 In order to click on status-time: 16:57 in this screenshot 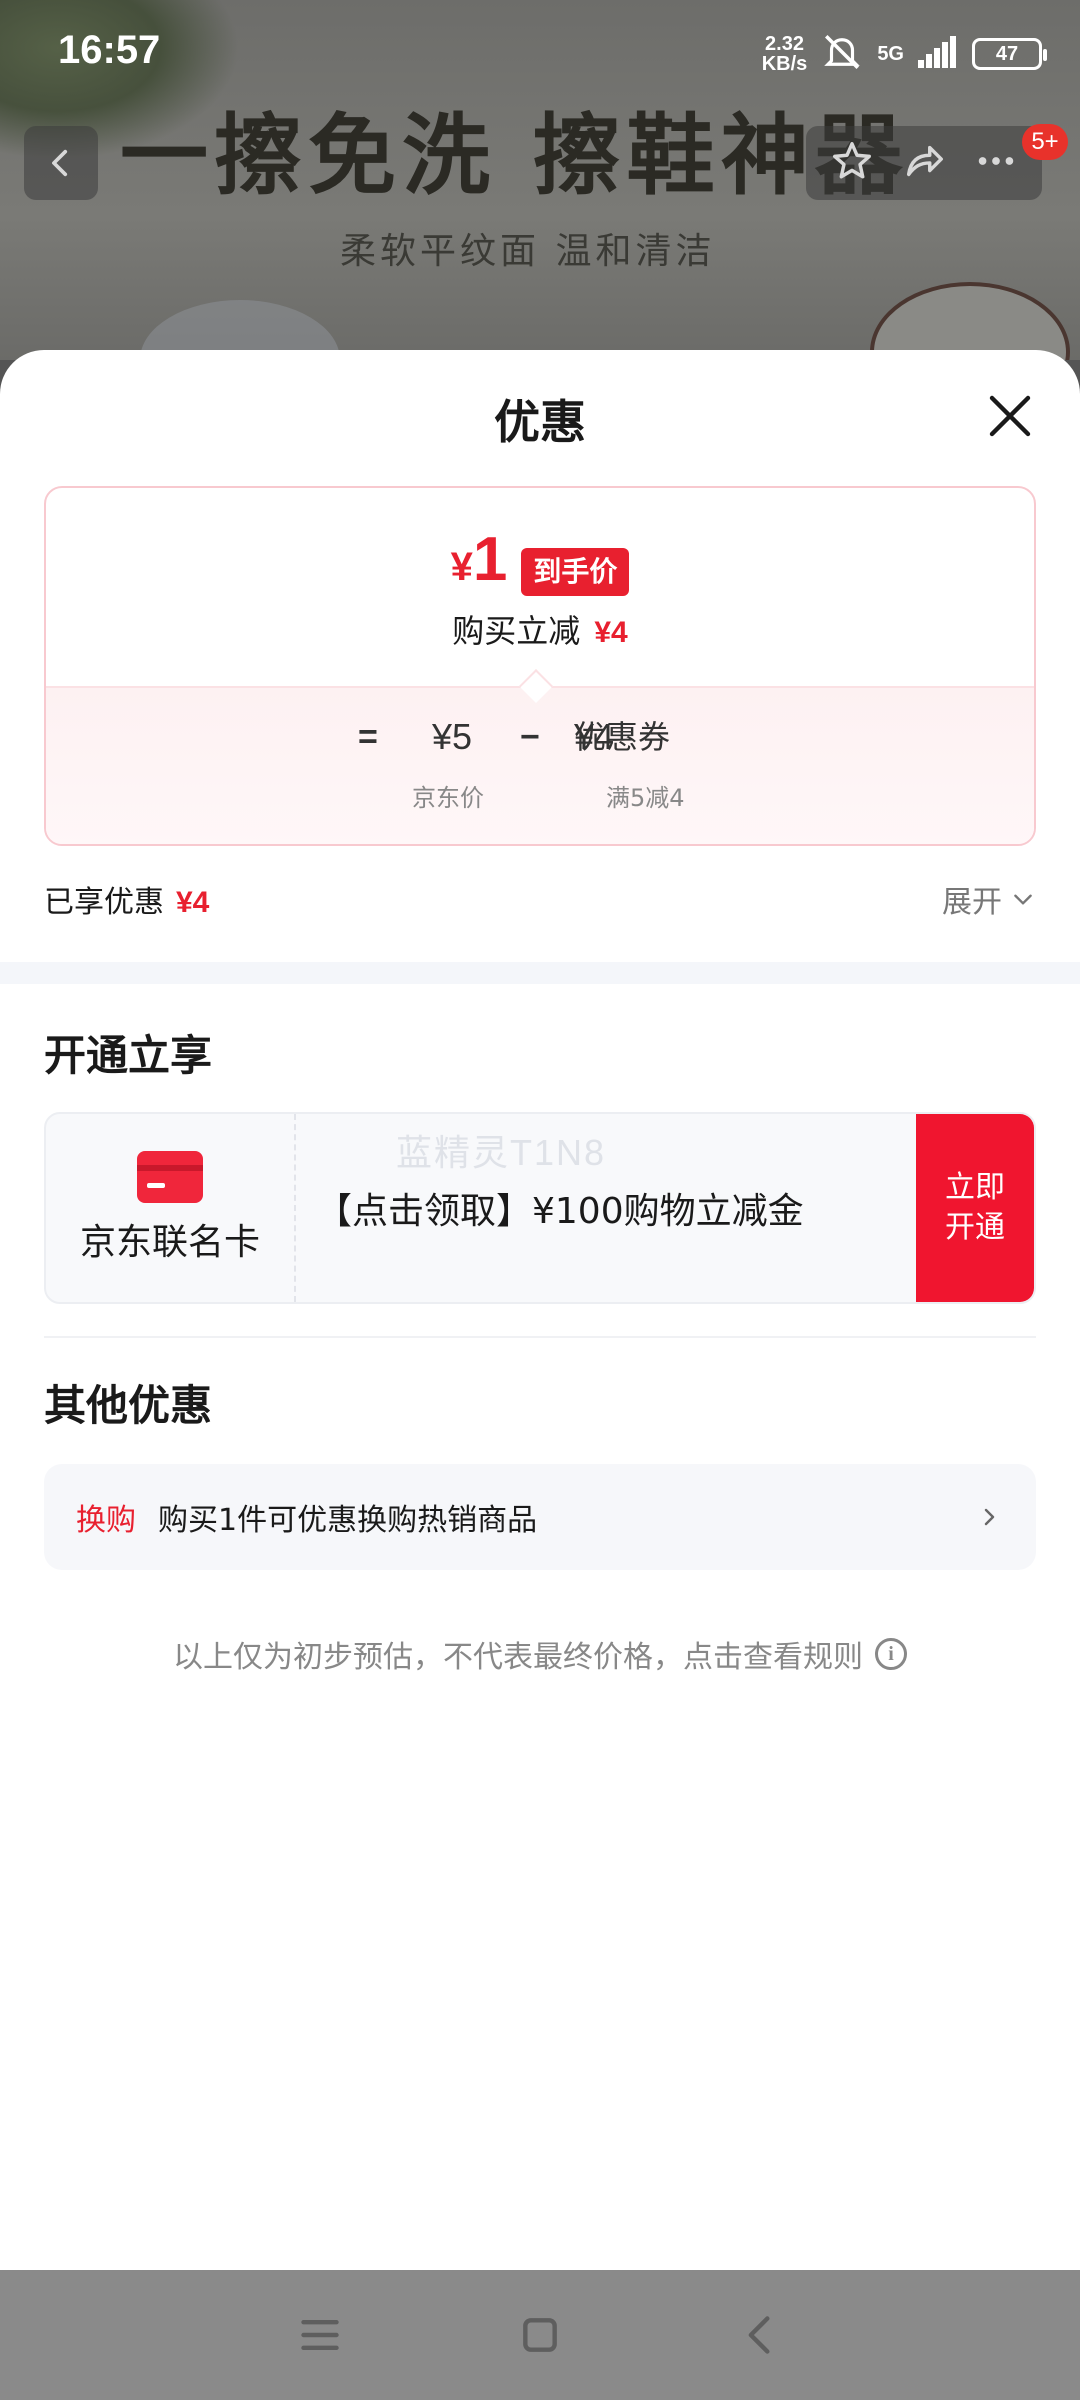, I will do `click(109, 50)`.